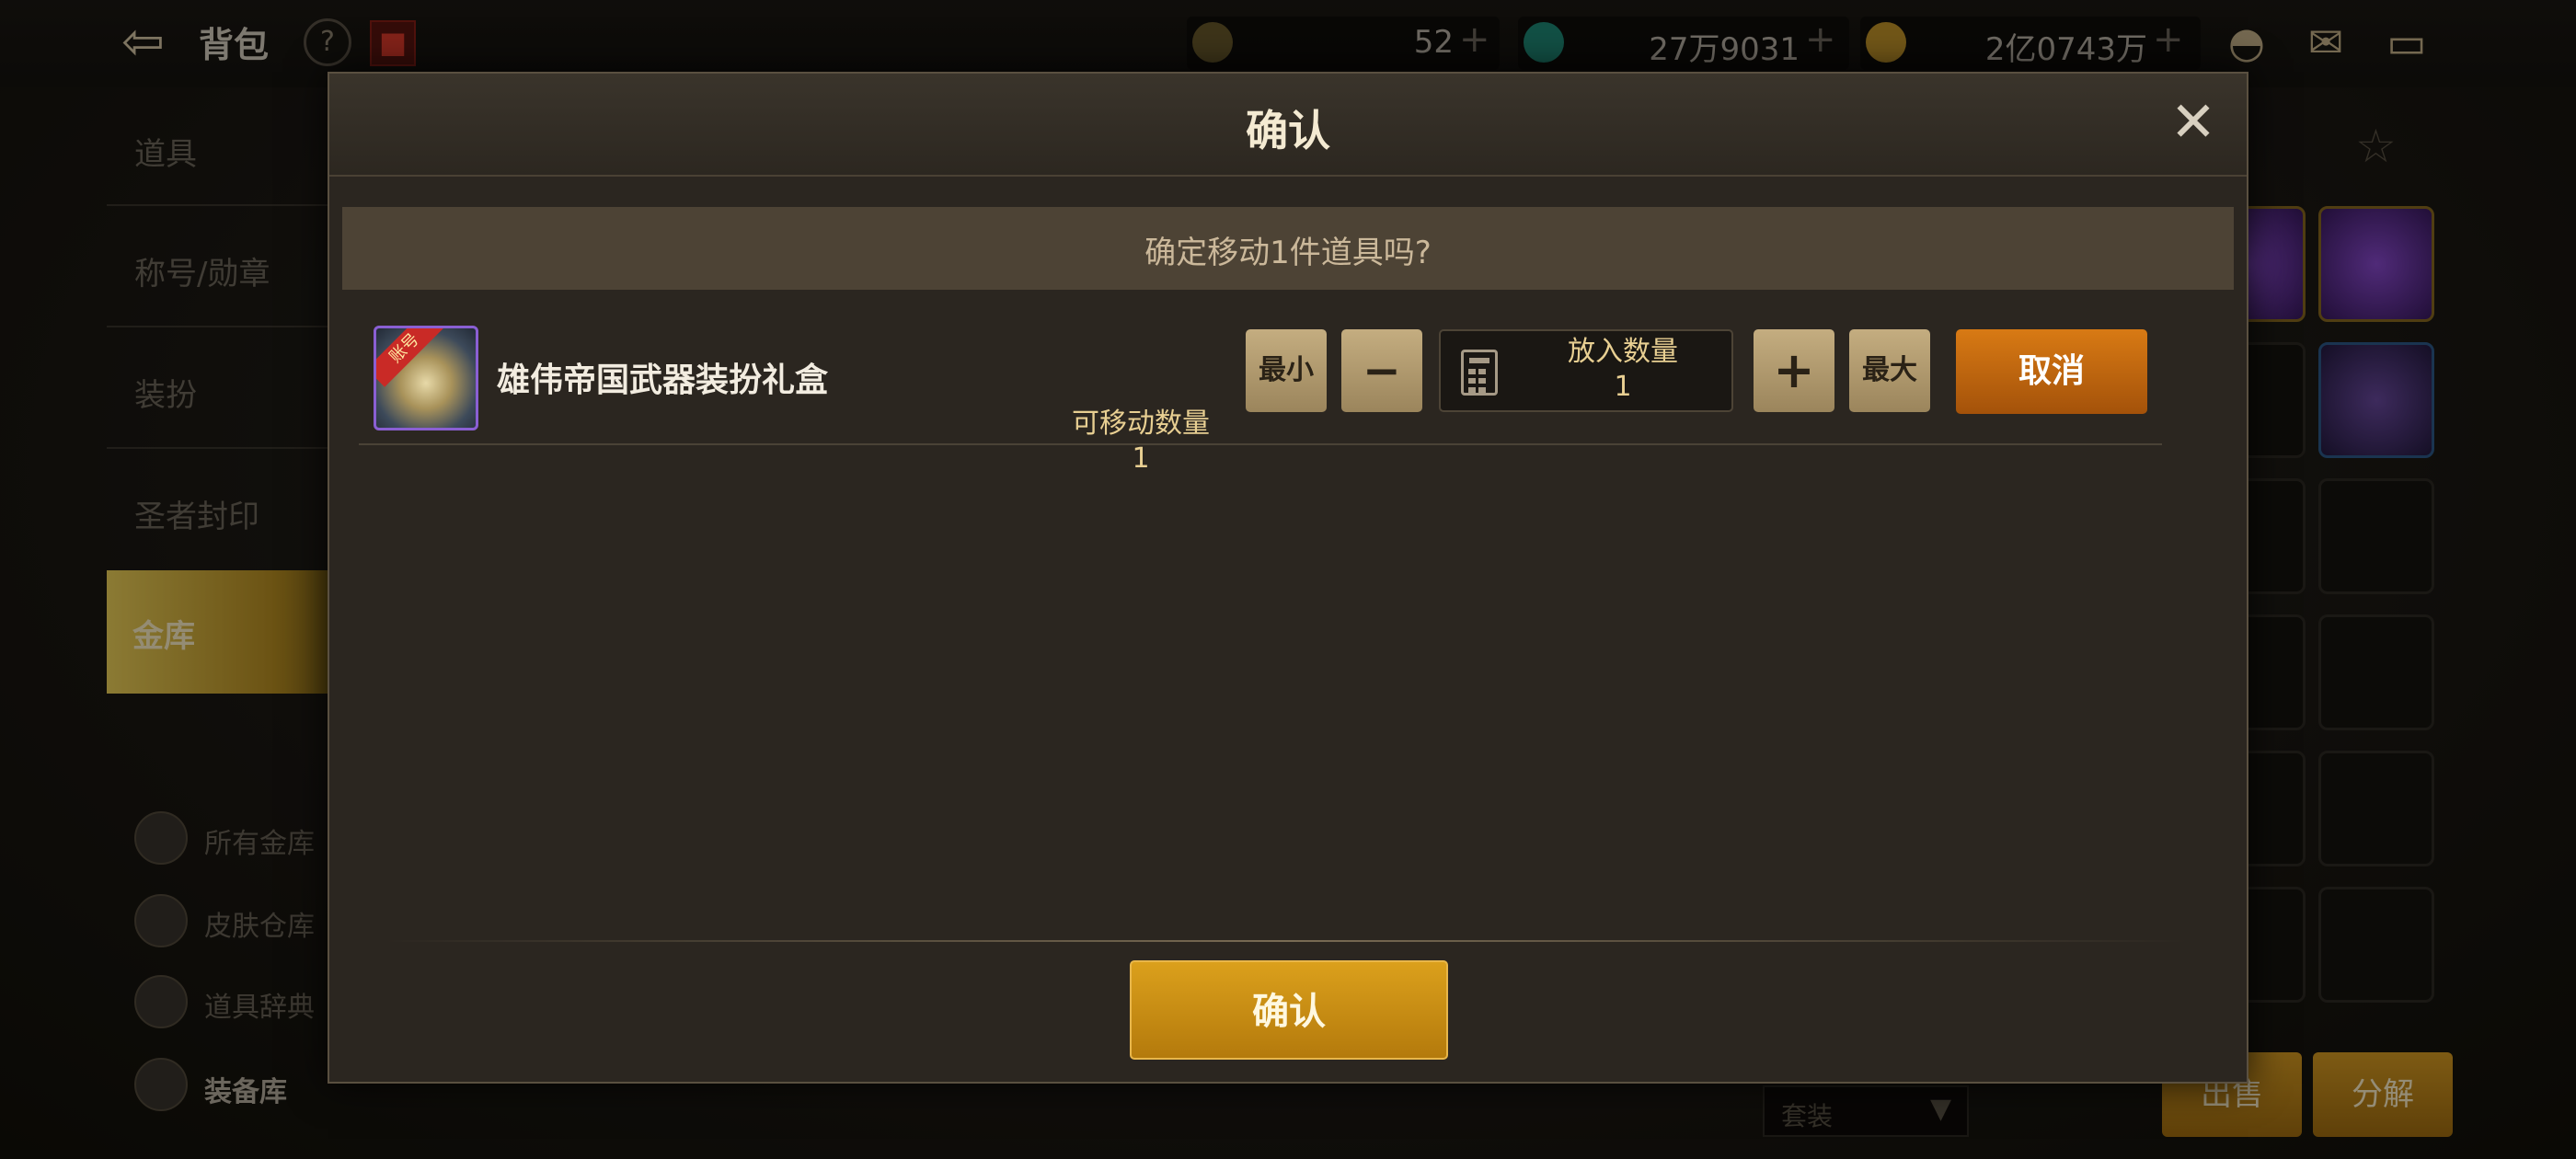  Describe the element at coordinates (1288, 253) in the screenshot. I see `prompt-text: 确定移动1件道具吗?` at that location.